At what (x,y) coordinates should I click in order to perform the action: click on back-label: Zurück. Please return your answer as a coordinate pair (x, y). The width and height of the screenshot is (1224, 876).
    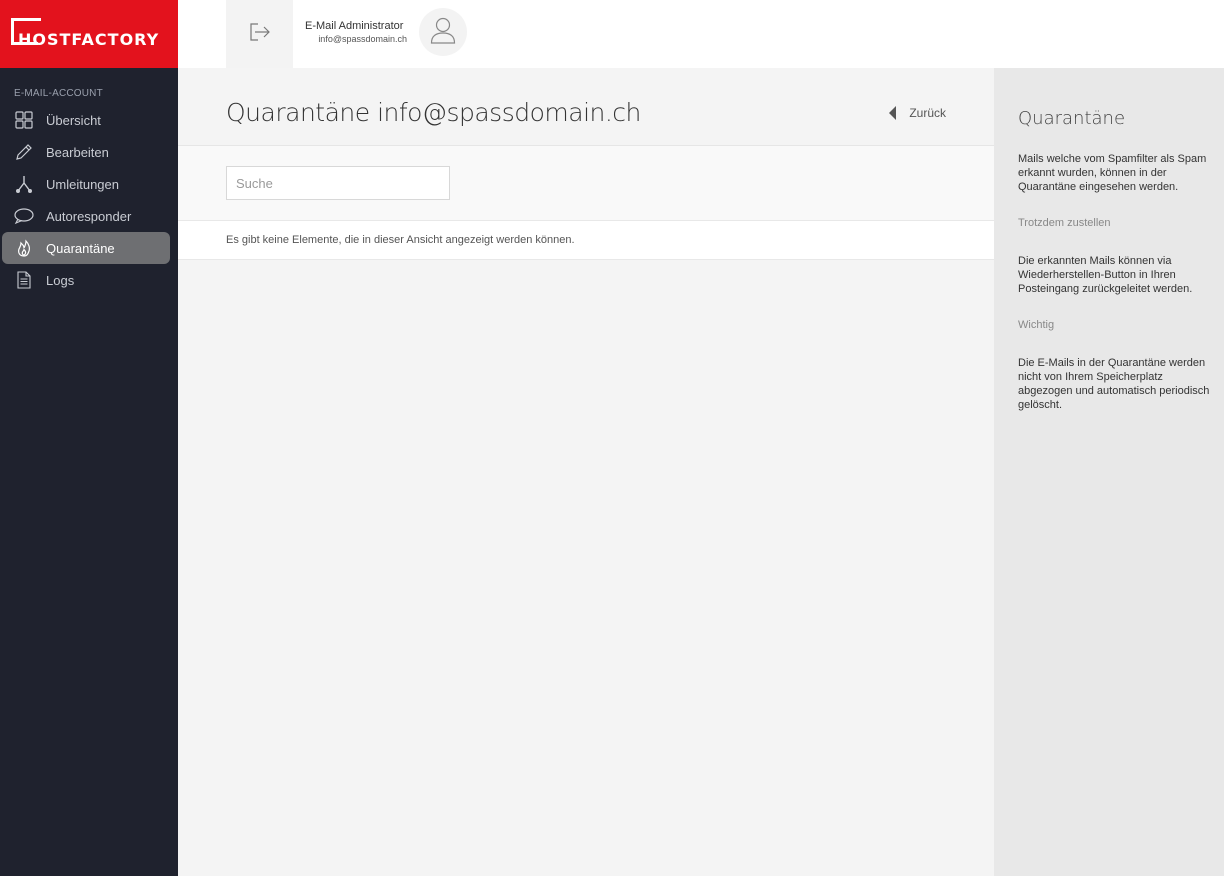
    Looking at the image, I should click on (927, 113).